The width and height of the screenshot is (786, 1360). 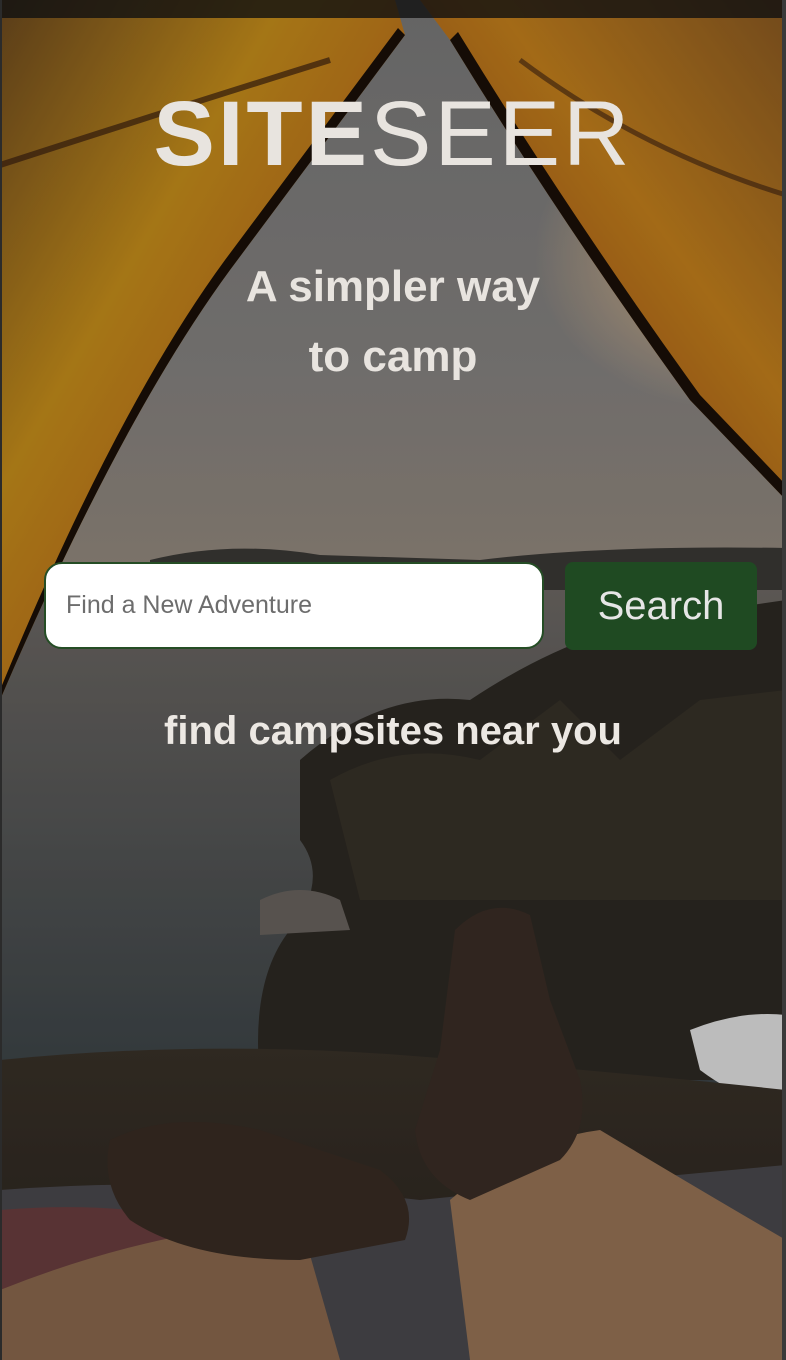 I want to click on site-logo: SITESEER, so click(x=393, y=134).